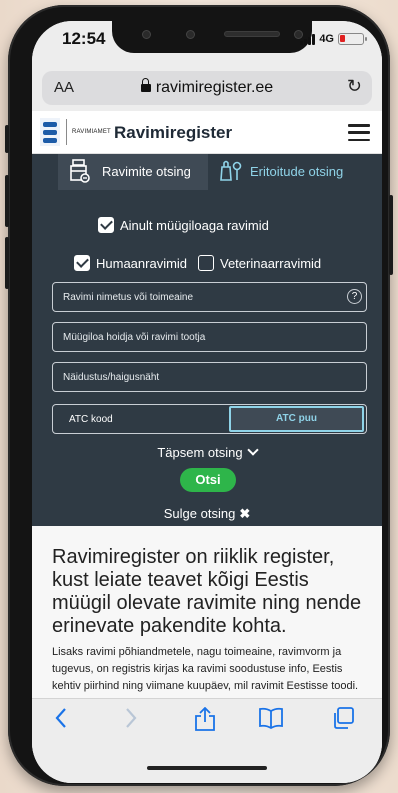 The height and width of the screenshot is (793, 398). What do you see at coordinates (231, 170) in the screenshot?
I see `baby-bottle-icon` at bounding box center [231, 170].